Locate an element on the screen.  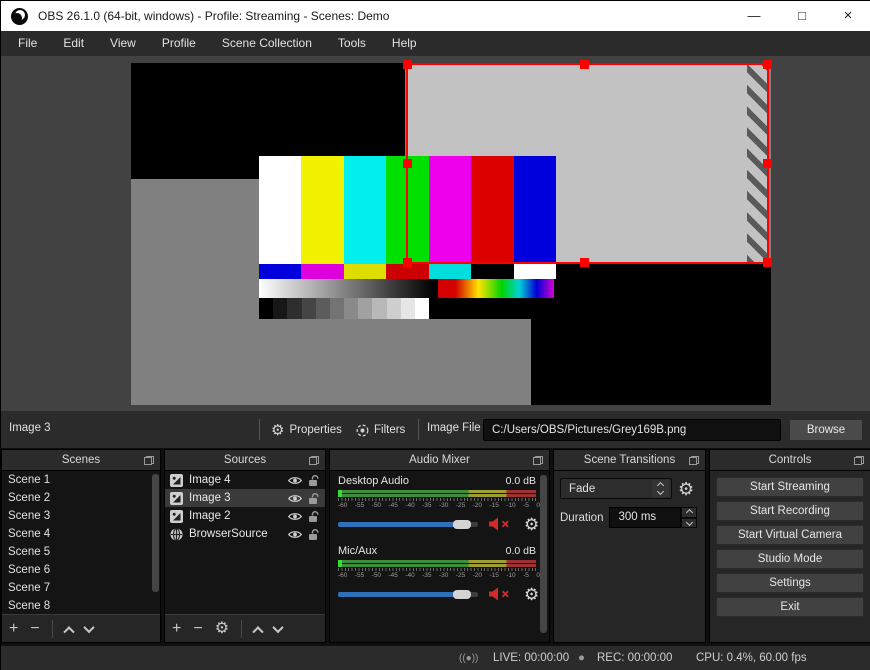
scene-item: Scene 1 is located at coordinates (81, 480).